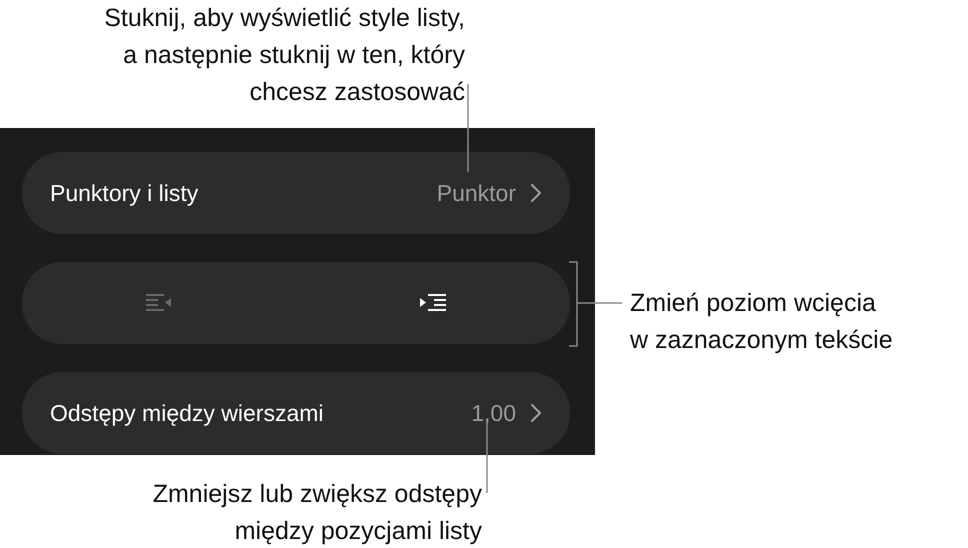 Image resolution: width=968 pixels, height=548 pixels. Describe the element at coordinates (125, 193) in the screenshot. I see `row-label: Punktory i listy` at that location.